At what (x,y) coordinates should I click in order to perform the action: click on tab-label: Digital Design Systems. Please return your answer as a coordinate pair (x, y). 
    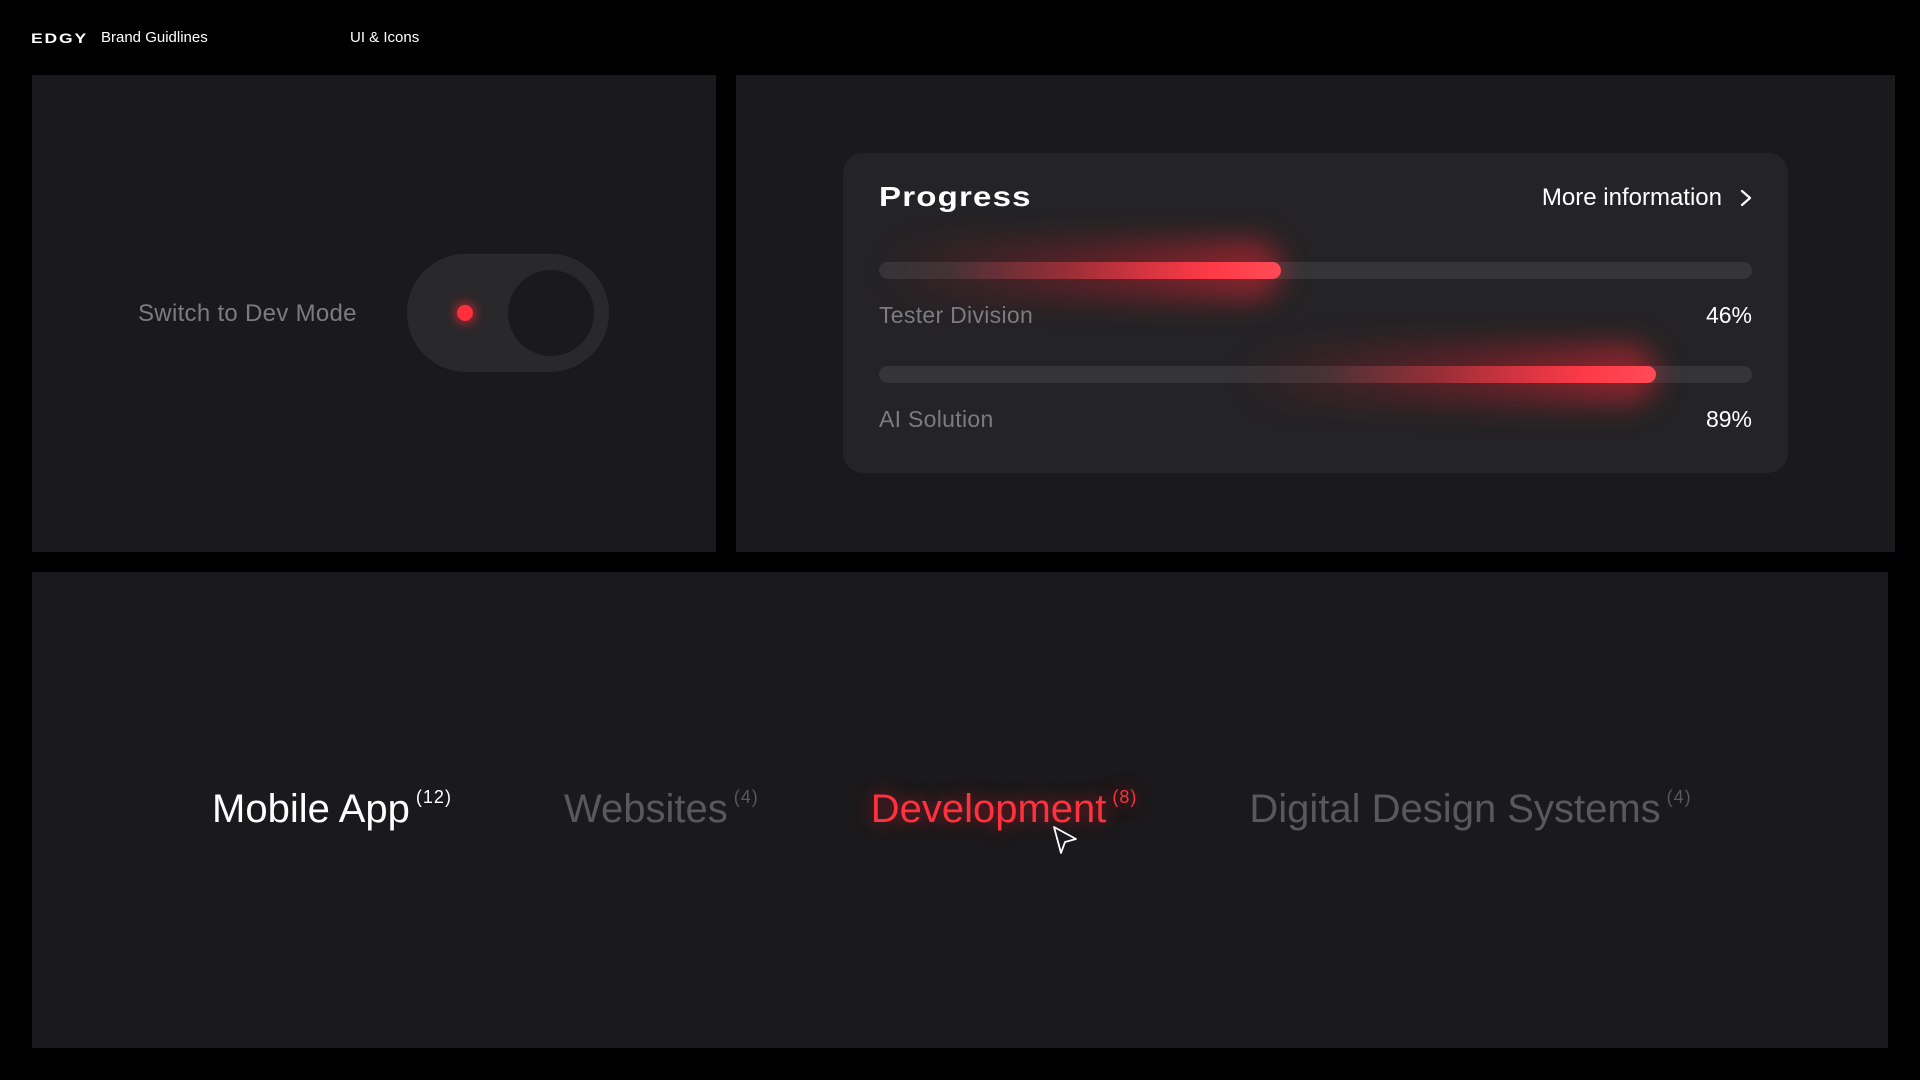
    Looking at the image, I should click on (1455, 809).